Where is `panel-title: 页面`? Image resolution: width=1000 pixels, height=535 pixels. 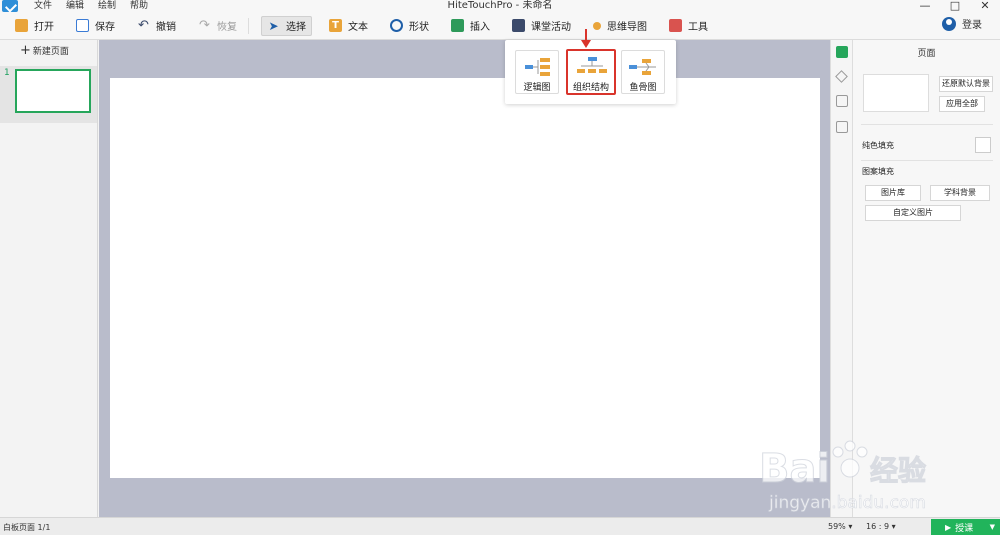 panel-title: 页面 is located at coordinates (926, 54).